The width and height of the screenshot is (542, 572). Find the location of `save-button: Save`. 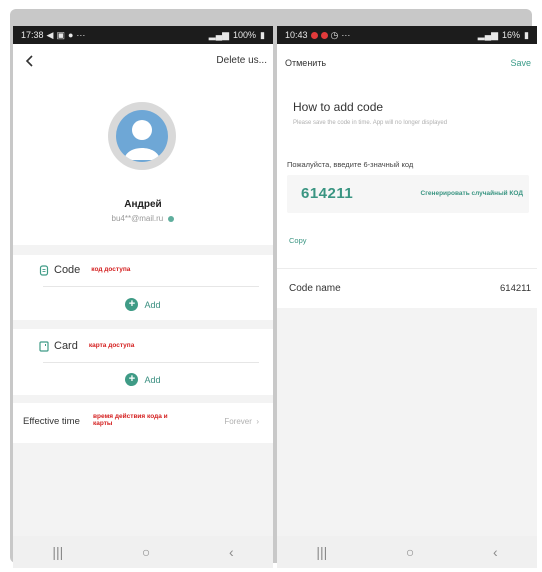

save-button: Save is located at coordinates (520, 63).